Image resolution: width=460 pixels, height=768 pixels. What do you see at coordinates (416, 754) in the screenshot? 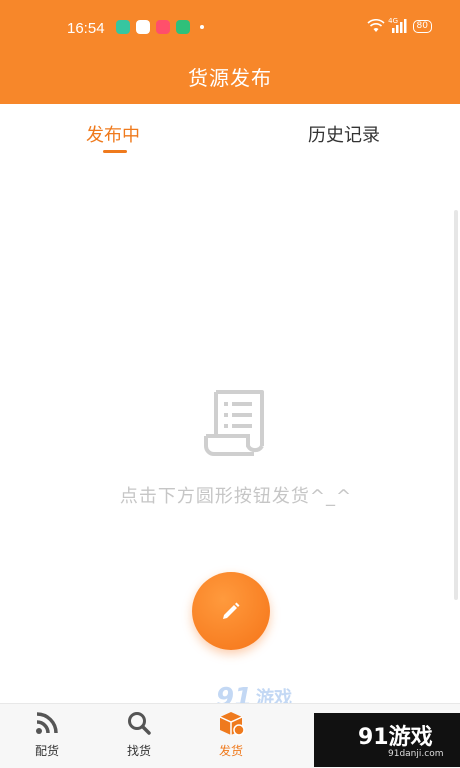
I see `brand-site: 91danji.com` at bounding box center [416, 754].